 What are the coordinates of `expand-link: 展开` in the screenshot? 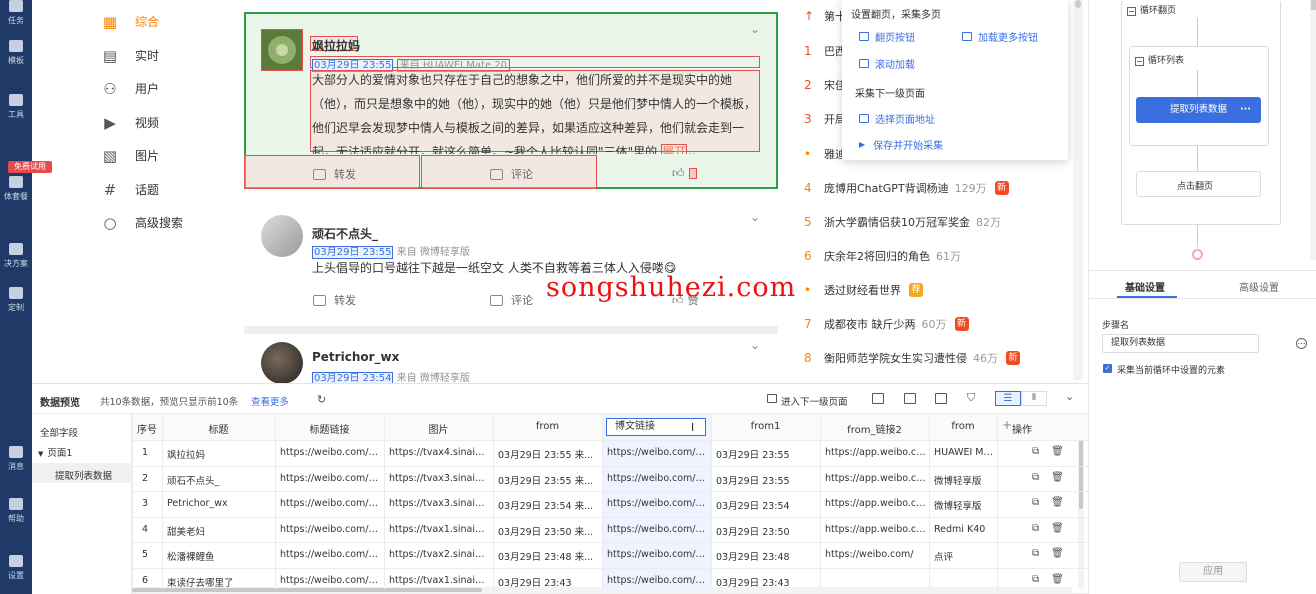 It's located at (674, 149).